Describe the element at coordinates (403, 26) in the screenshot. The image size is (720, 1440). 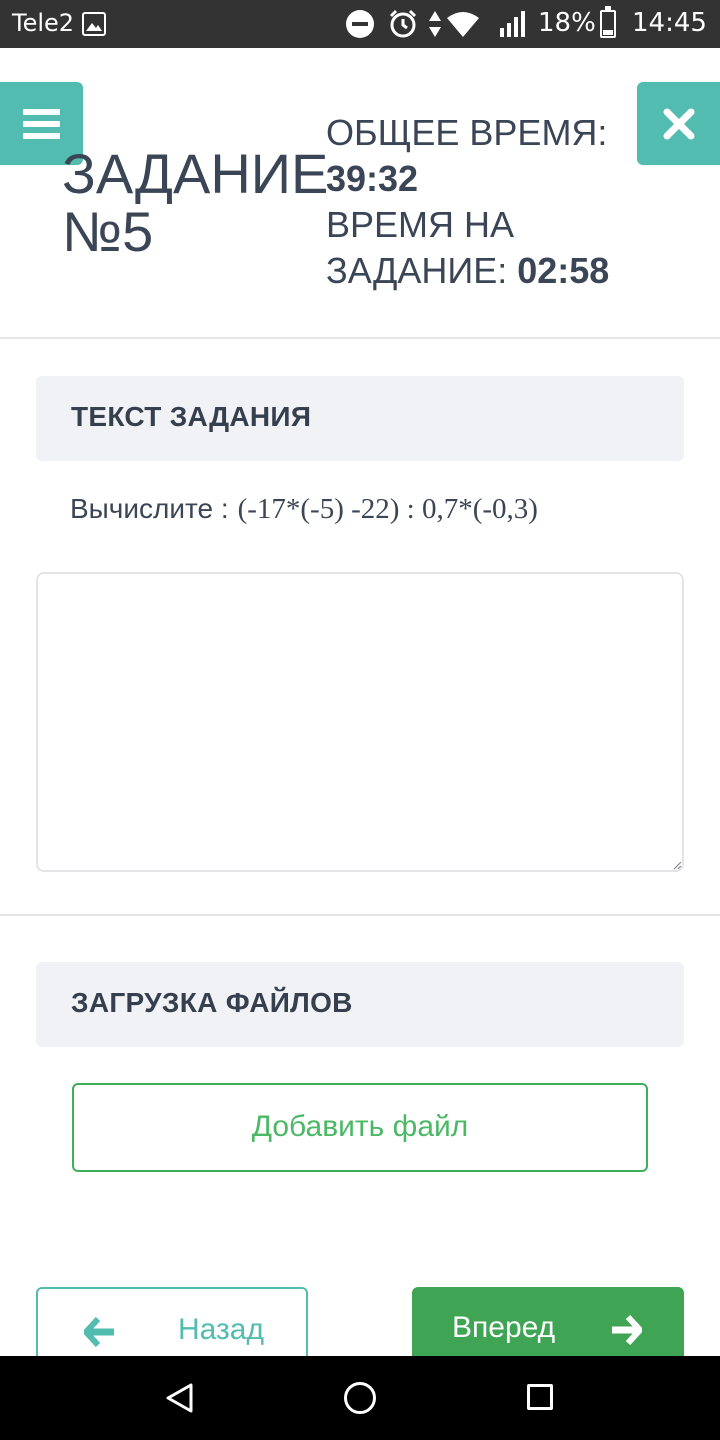
I see `alarm-icon` at that location.